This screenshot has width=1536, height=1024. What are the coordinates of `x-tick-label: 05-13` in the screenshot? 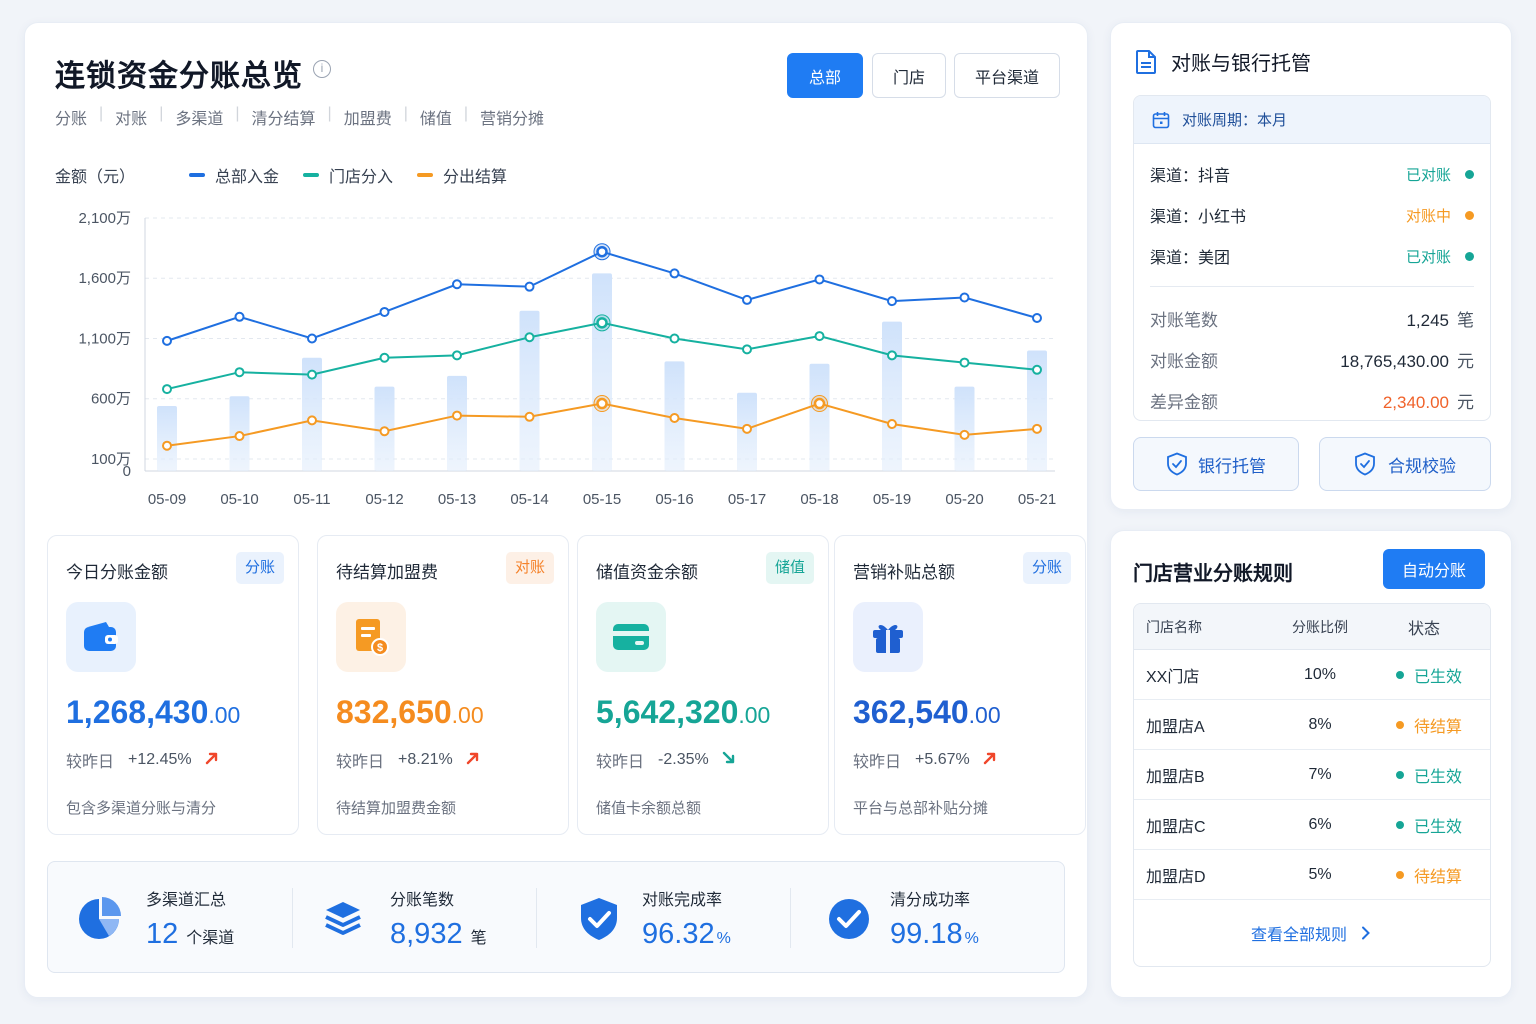 It's located at (457, 499).